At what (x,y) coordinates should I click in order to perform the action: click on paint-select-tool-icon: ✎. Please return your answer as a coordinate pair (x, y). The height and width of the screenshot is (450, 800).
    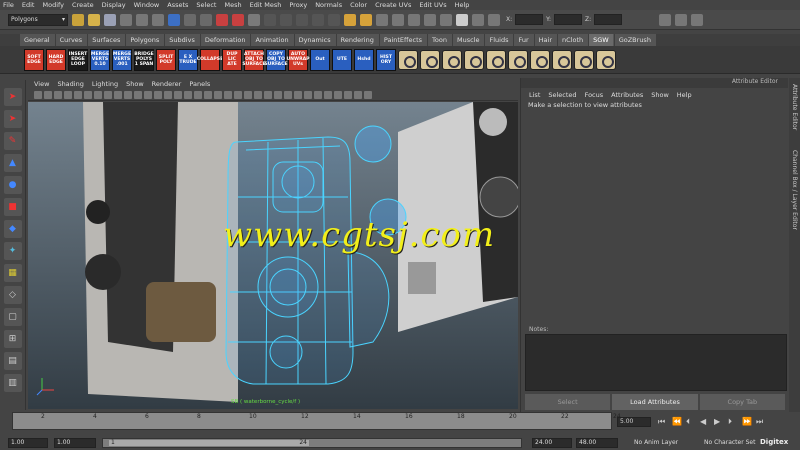
    Looking at the image, I should click on (12, 141).